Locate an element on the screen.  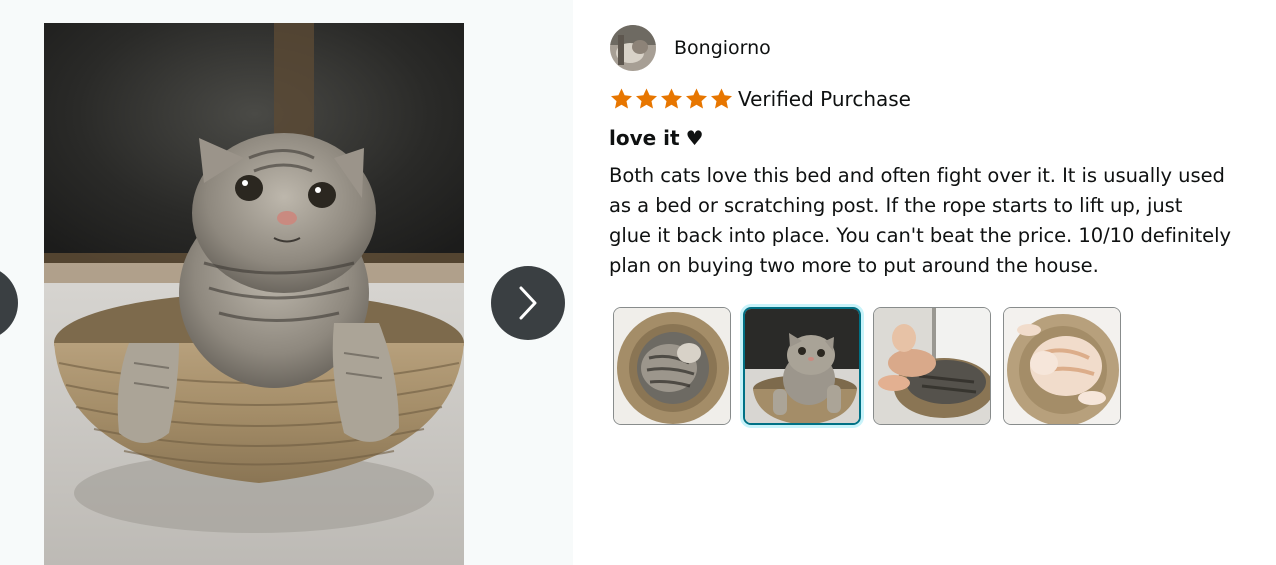
thumbnail-strip is located at coordinates (943, 366).